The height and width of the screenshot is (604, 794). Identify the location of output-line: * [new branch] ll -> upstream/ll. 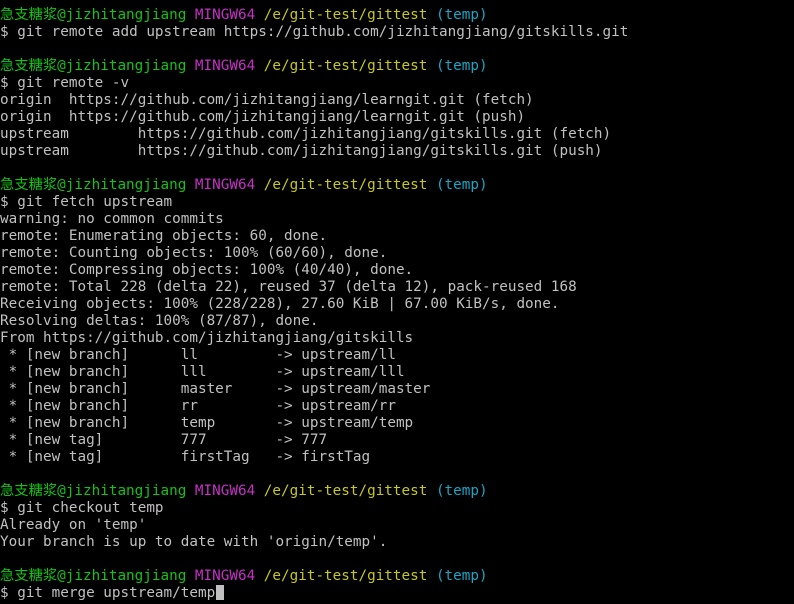
(397, 355).